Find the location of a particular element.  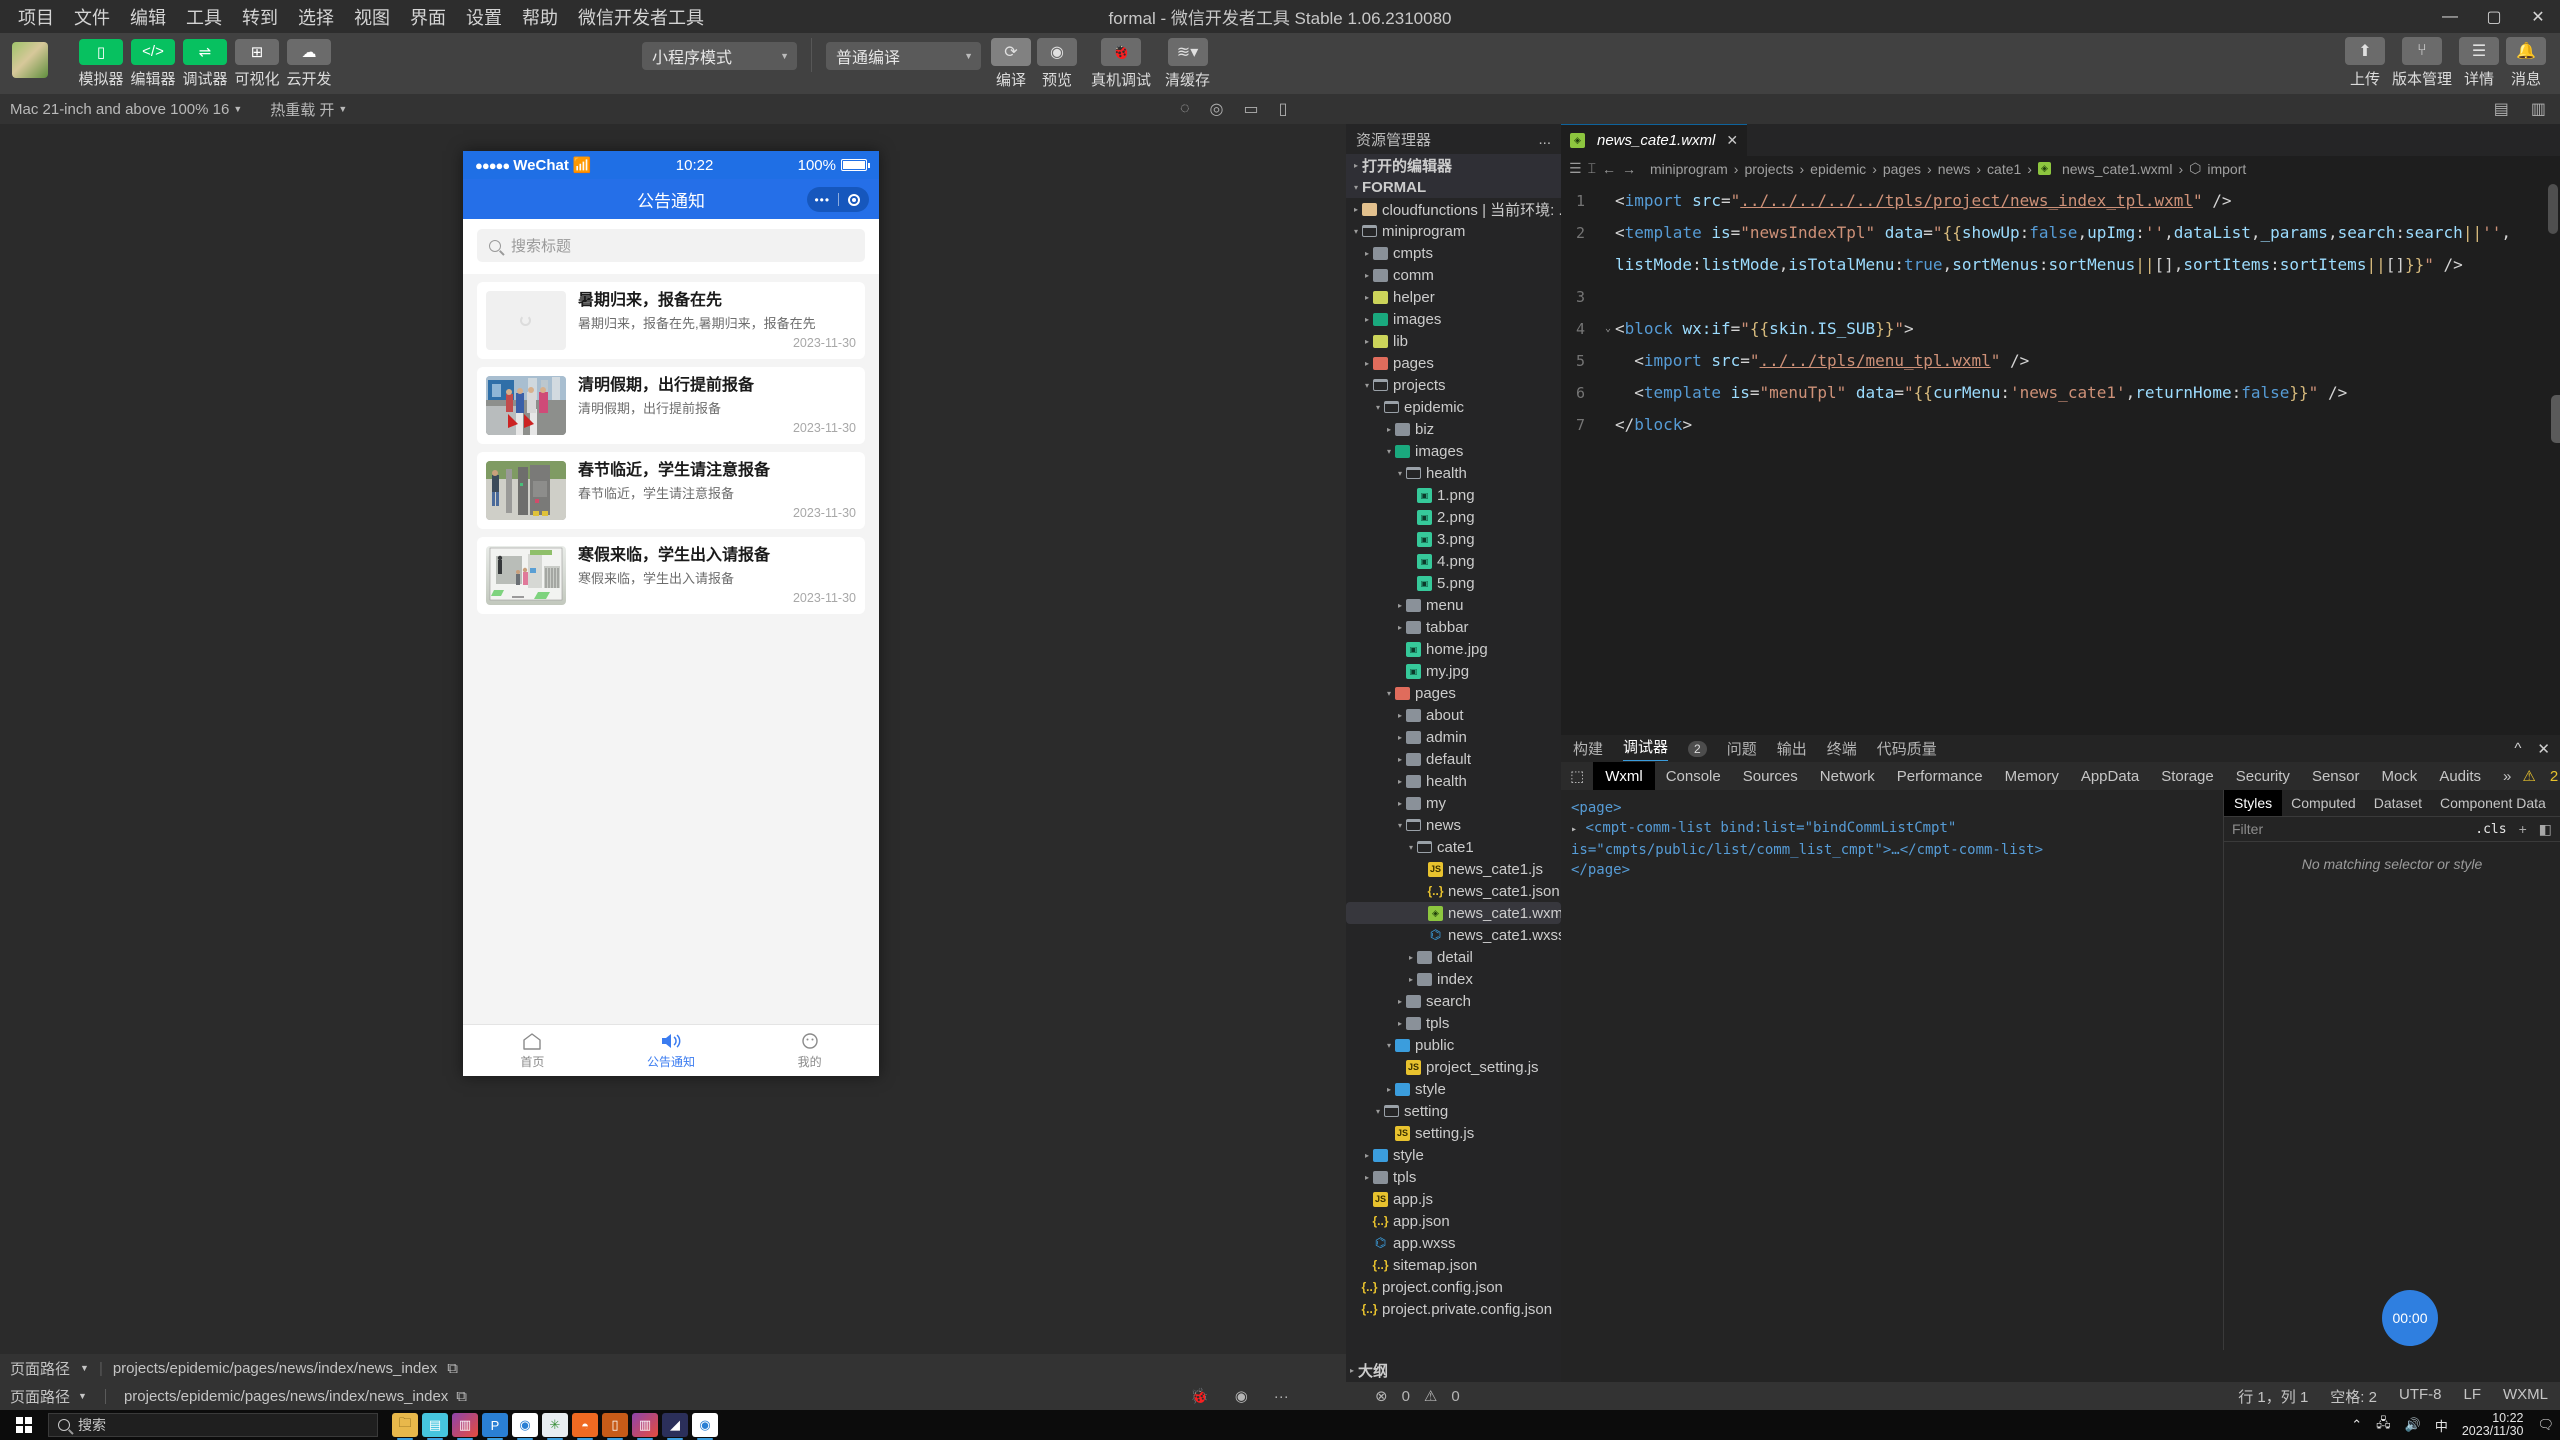

explorer-item: ▸ images is located at coordinates (1453, 319).